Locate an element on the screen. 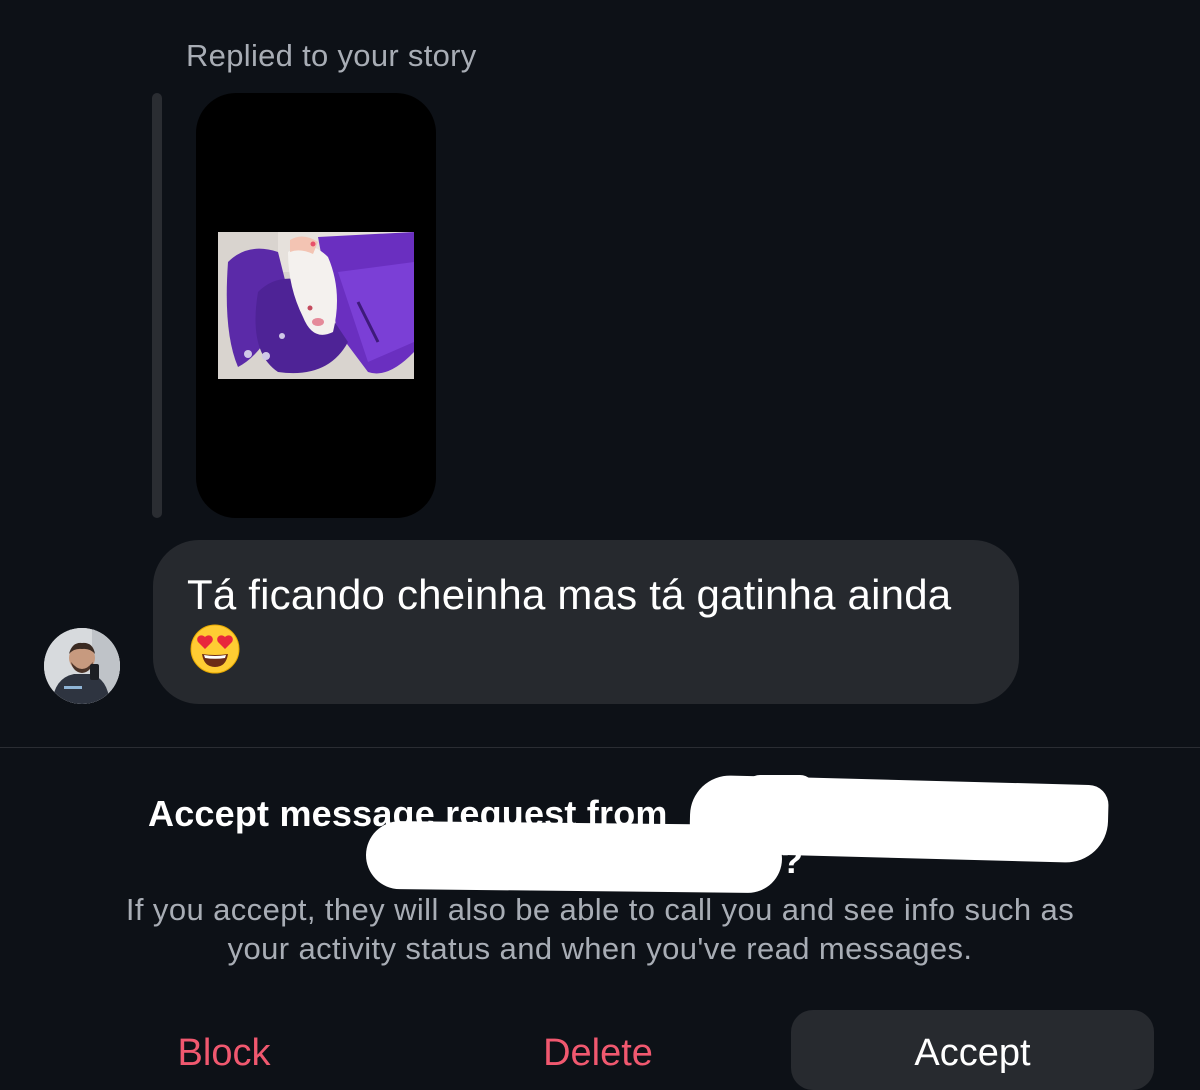 Image resolution: width=1200 pixels, height=1090 pixels. story-preview is located at coordinates (316, 305).